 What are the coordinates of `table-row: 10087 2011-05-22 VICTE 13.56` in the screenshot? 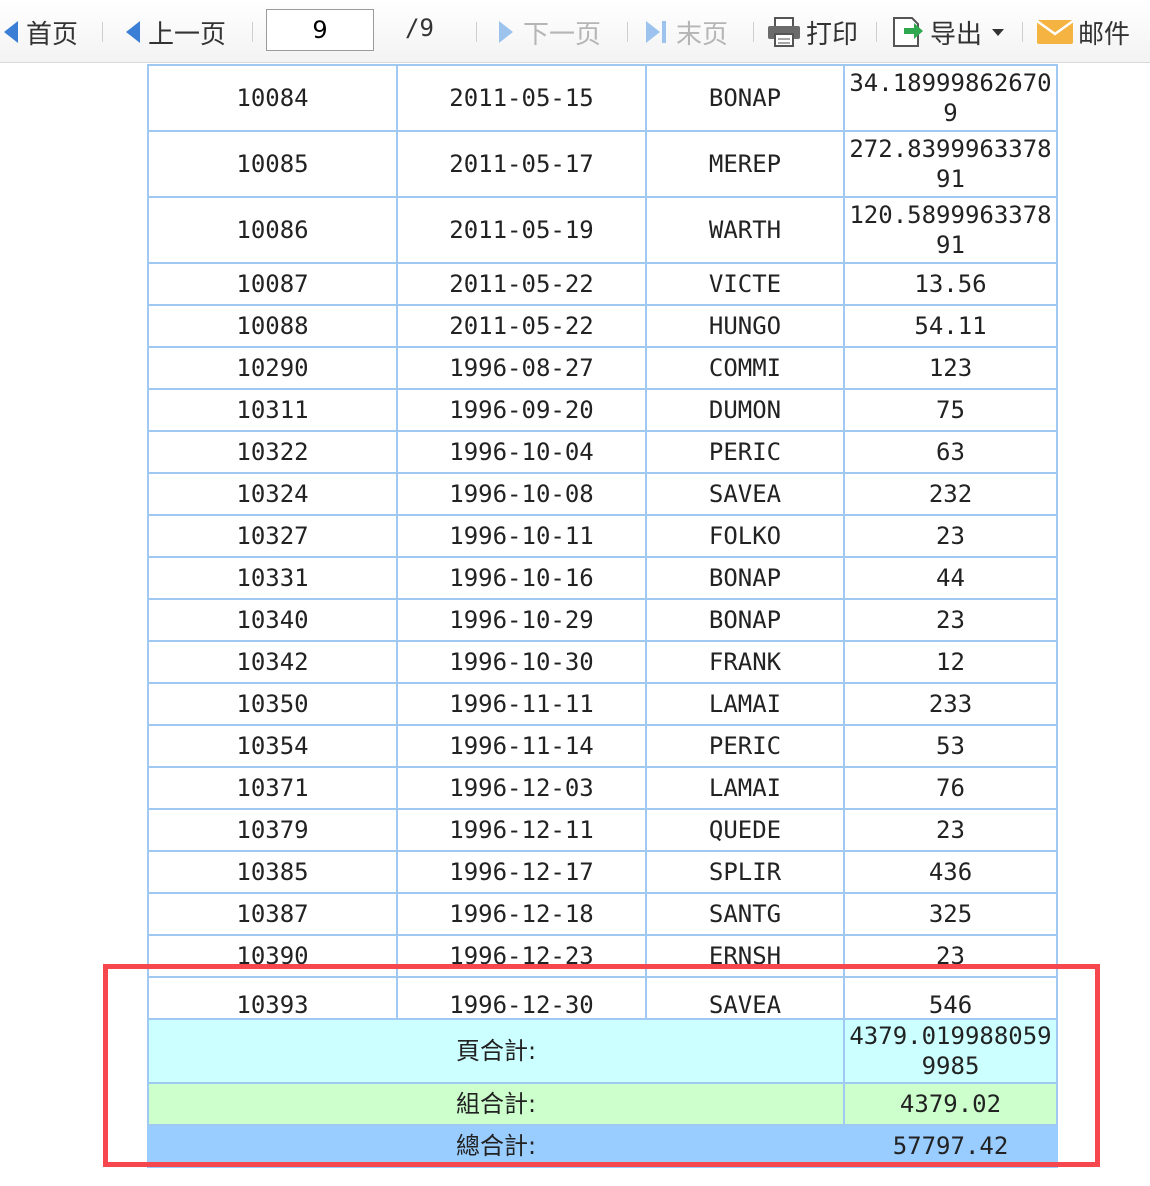 It's located at (602, 284).